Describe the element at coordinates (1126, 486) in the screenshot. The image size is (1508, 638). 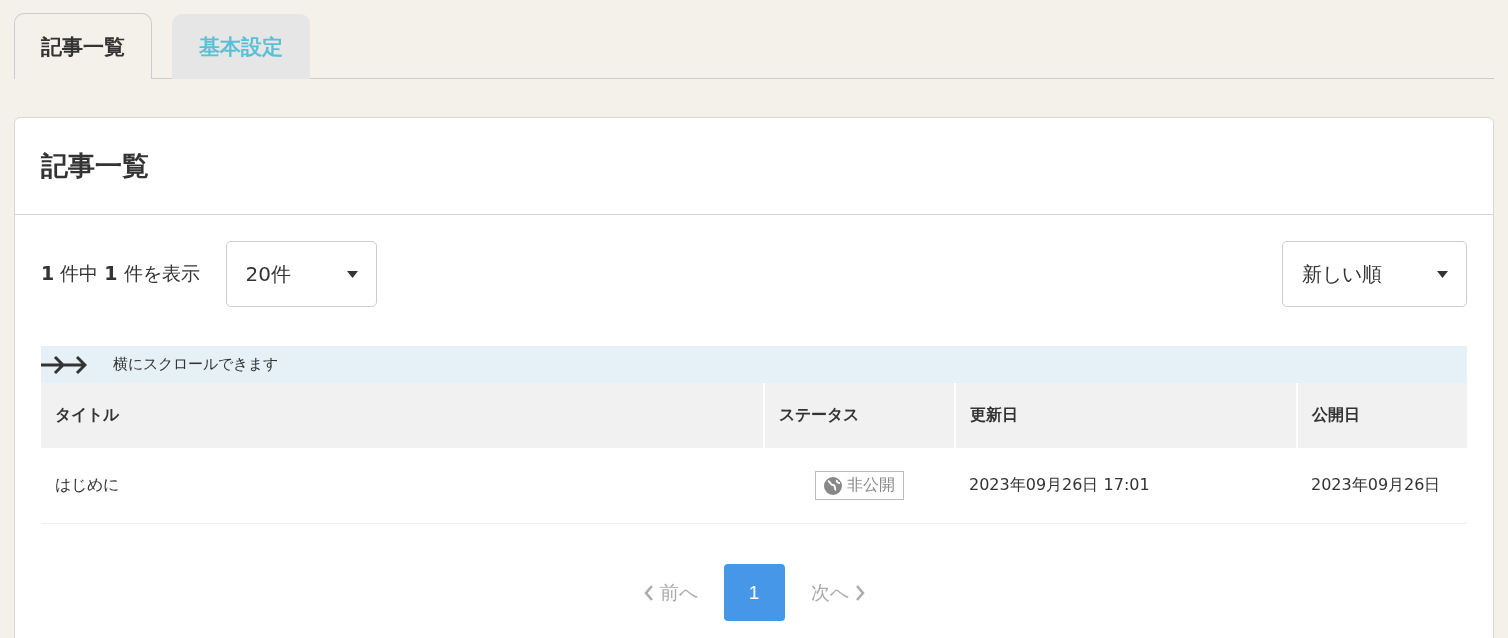
I see `table-cell: 2023年09月26日 17:01` at that location.